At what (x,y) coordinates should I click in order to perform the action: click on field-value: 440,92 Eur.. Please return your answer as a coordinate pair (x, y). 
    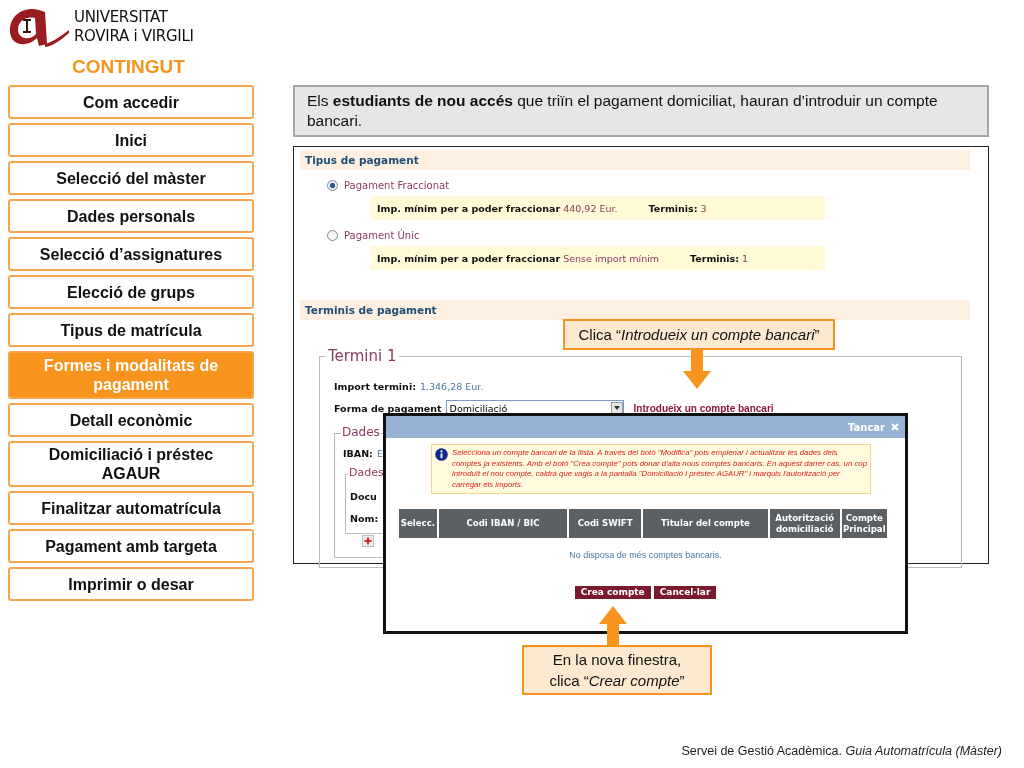
    Looking at the image, I should click on (590, 208).